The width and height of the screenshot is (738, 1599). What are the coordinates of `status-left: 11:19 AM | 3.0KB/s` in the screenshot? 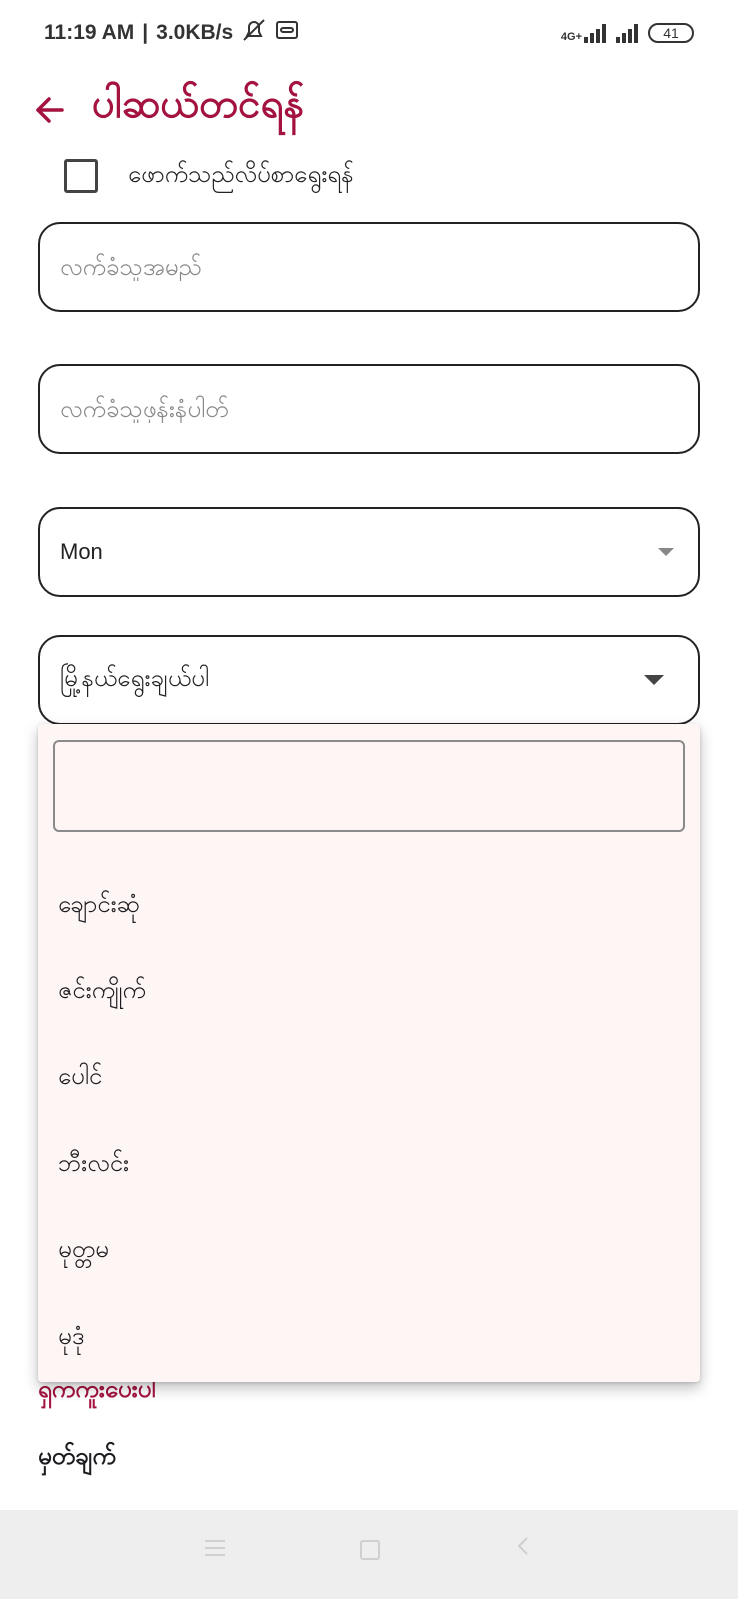 It's located at (171, 33).